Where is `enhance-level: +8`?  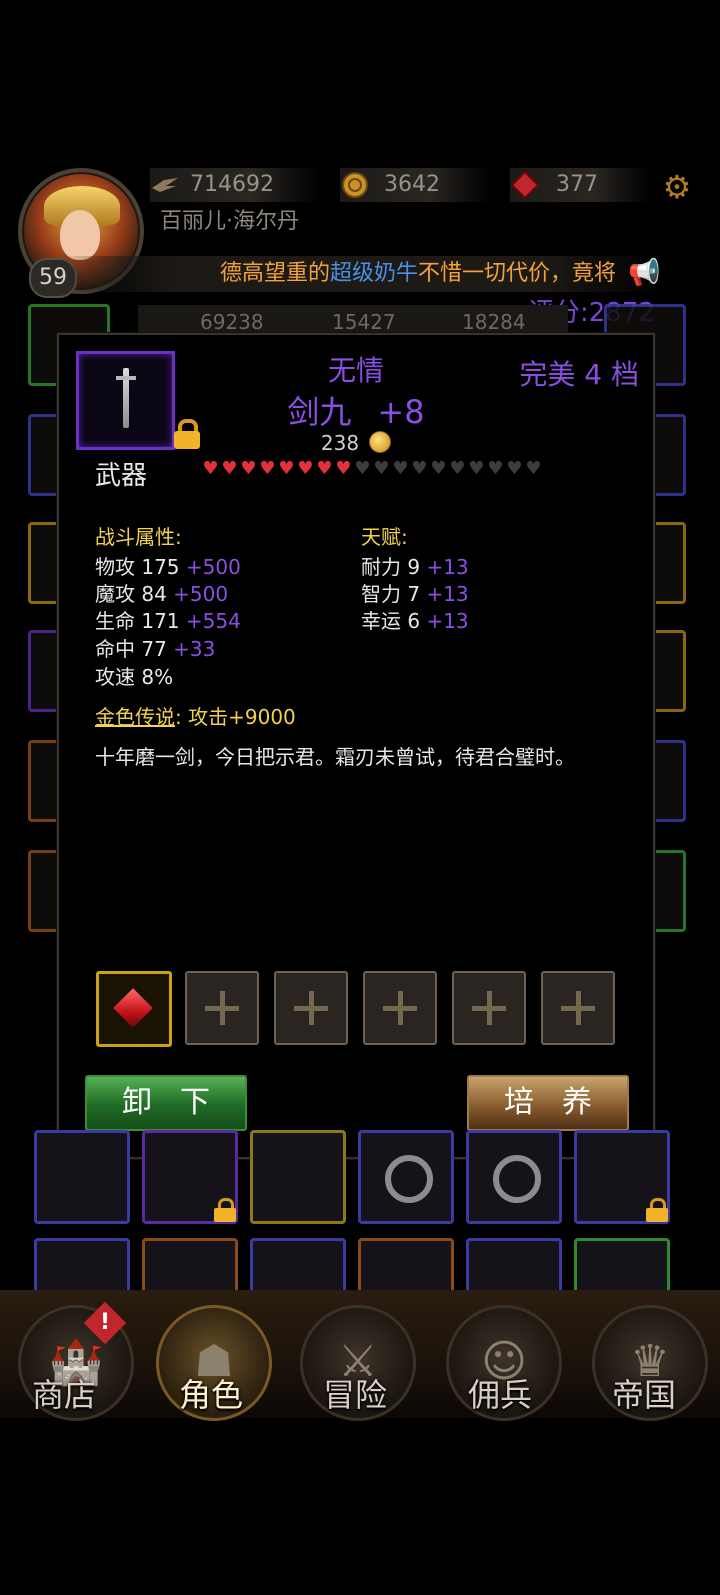 enhance-level: +8 is located at coordinates (401, 412).